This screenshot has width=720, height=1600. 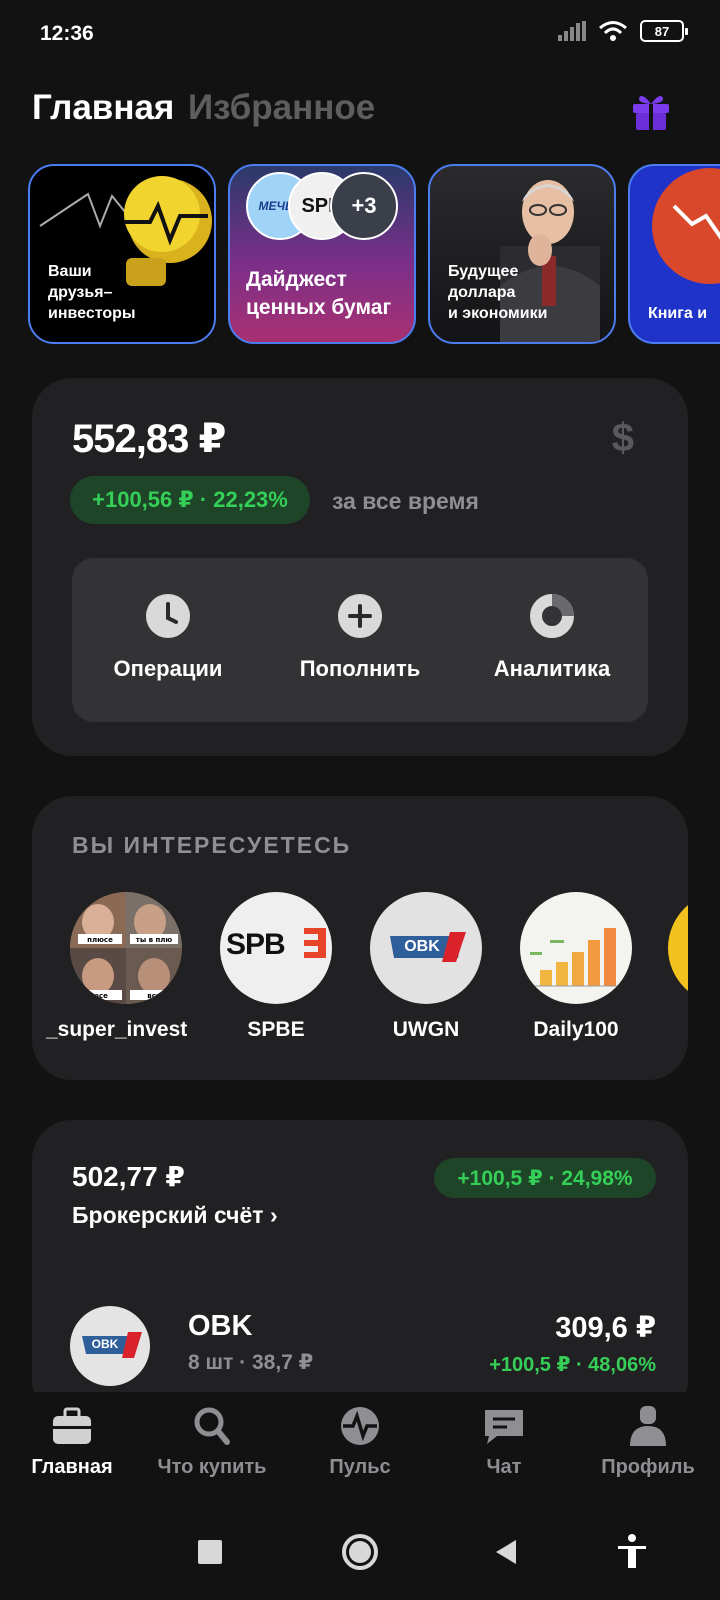 What do you see at coordinates (190, 500) in the screenshot?
I see `portfolio-change-badge: +100,56 ₽ · 22,23%` at bounding box center [190, 500].